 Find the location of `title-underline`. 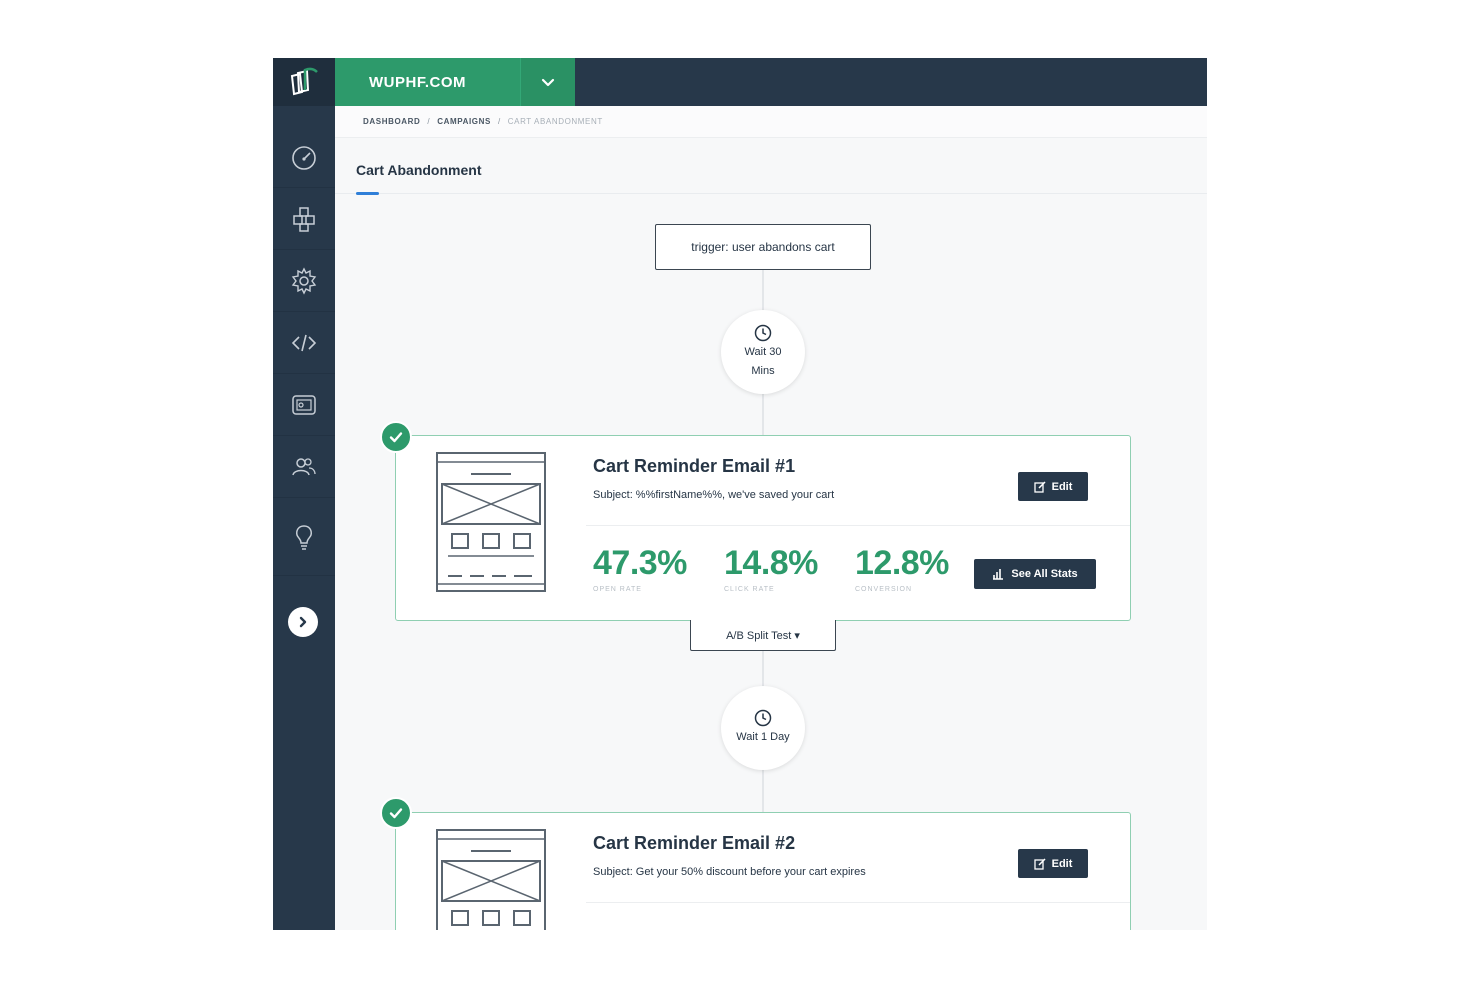

title-underline is located at coordinates (367, 193).